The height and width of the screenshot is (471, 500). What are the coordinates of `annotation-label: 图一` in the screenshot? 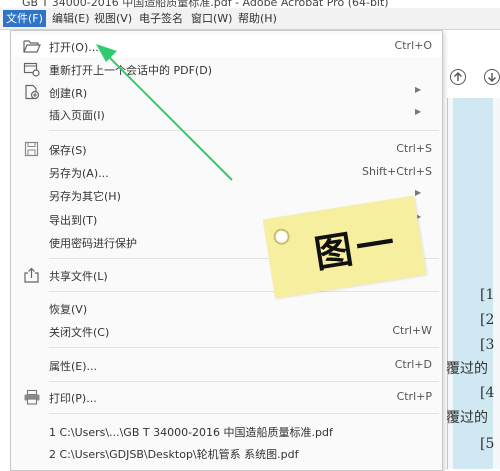 It's located at (356, 248).